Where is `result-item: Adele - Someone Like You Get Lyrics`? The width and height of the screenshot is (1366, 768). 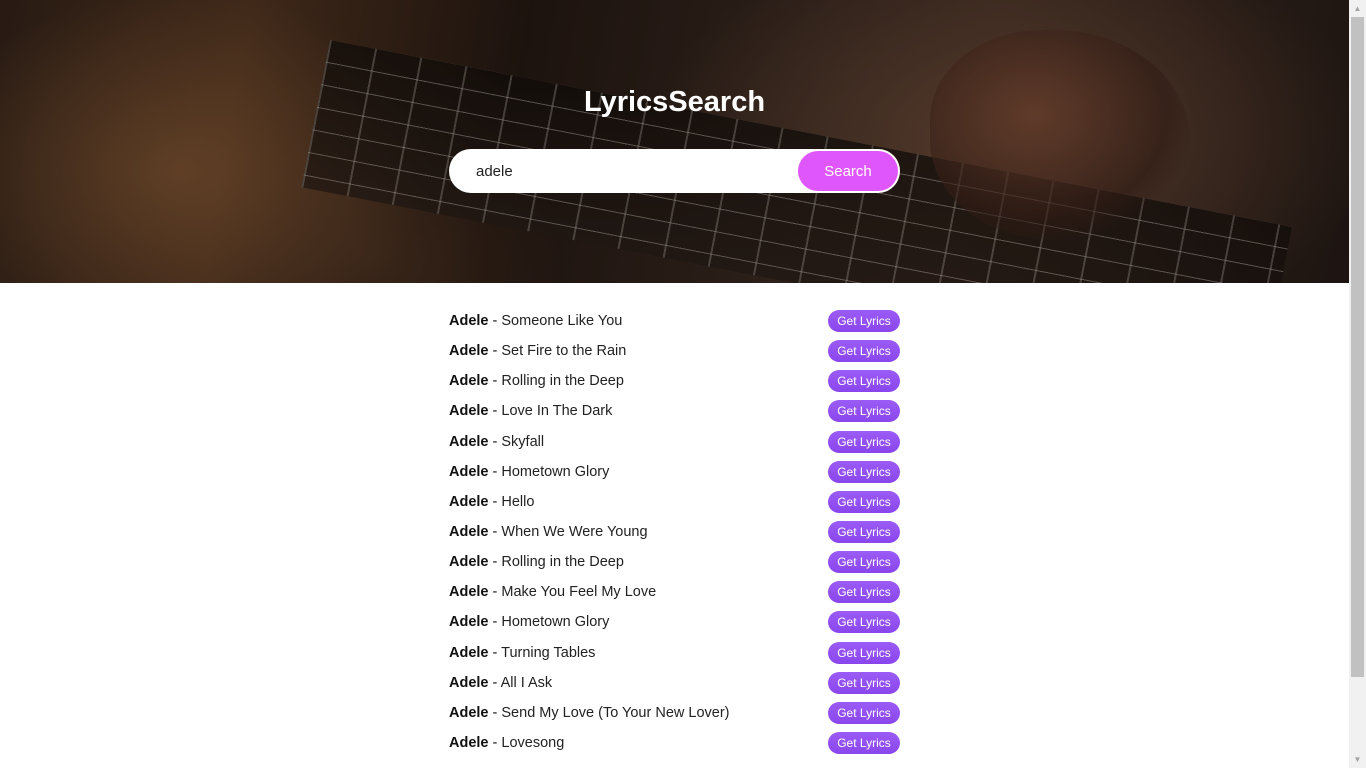
result-item: Adele - Someone Like You Get Lyrics is located at coordinates (674, 321).